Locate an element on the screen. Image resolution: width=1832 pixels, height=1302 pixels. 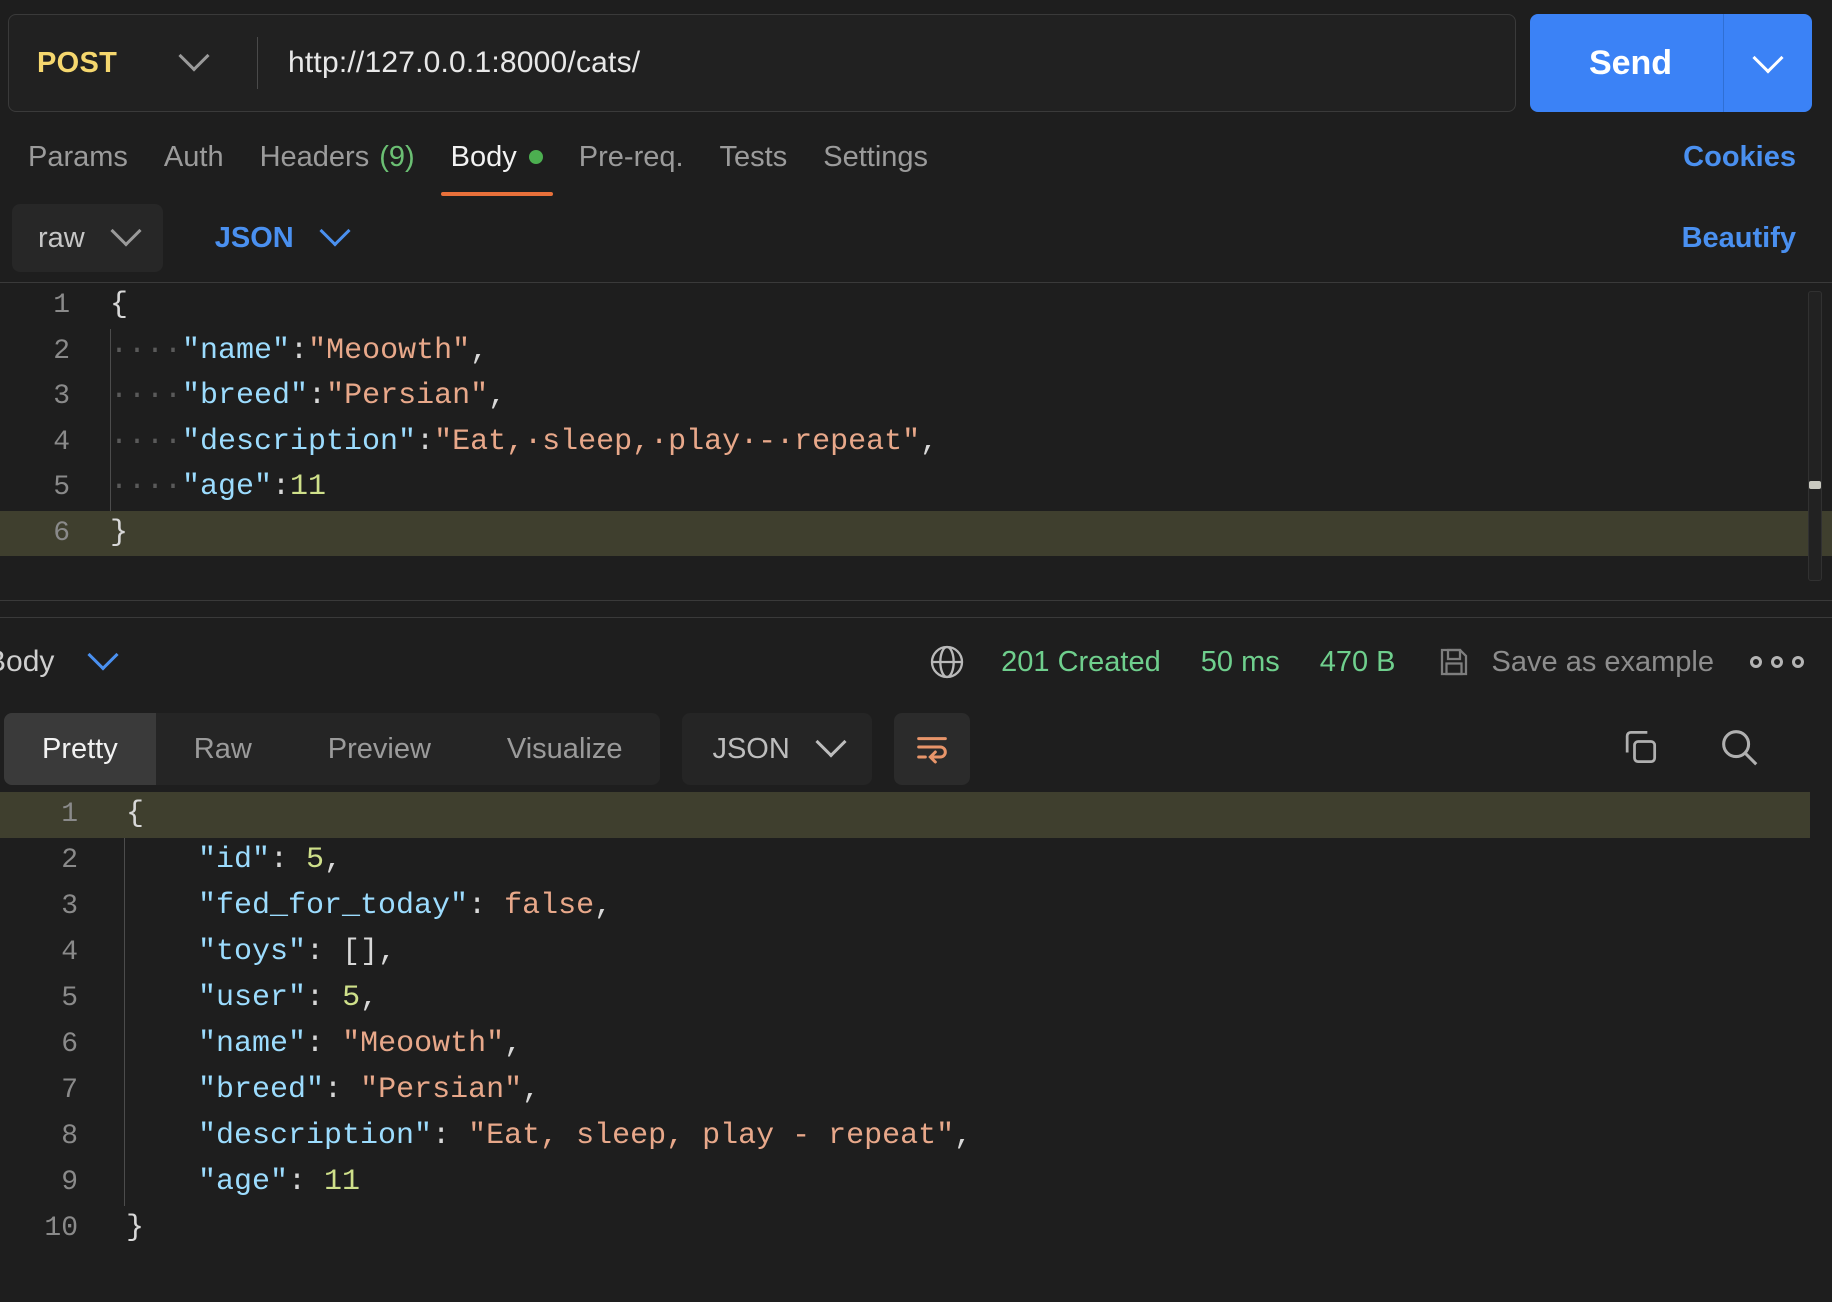
code-text: "age": 11 is located at coordinates (279, 1182).